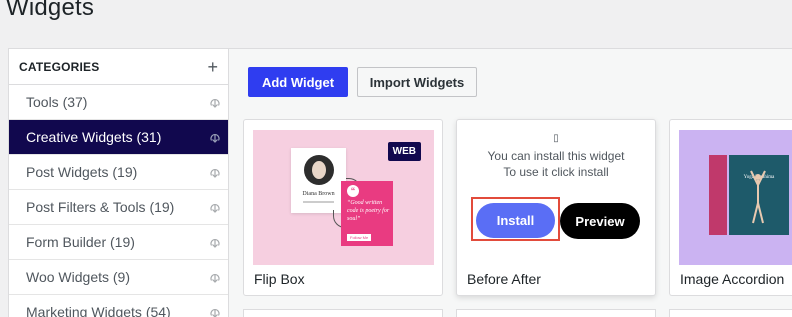 The image size is (792, 317). What do you see at coordinates (100, 207) in the screenshot?
I see `category-label: Post Filters & Tools (19)` at bounding box center [100, 207].